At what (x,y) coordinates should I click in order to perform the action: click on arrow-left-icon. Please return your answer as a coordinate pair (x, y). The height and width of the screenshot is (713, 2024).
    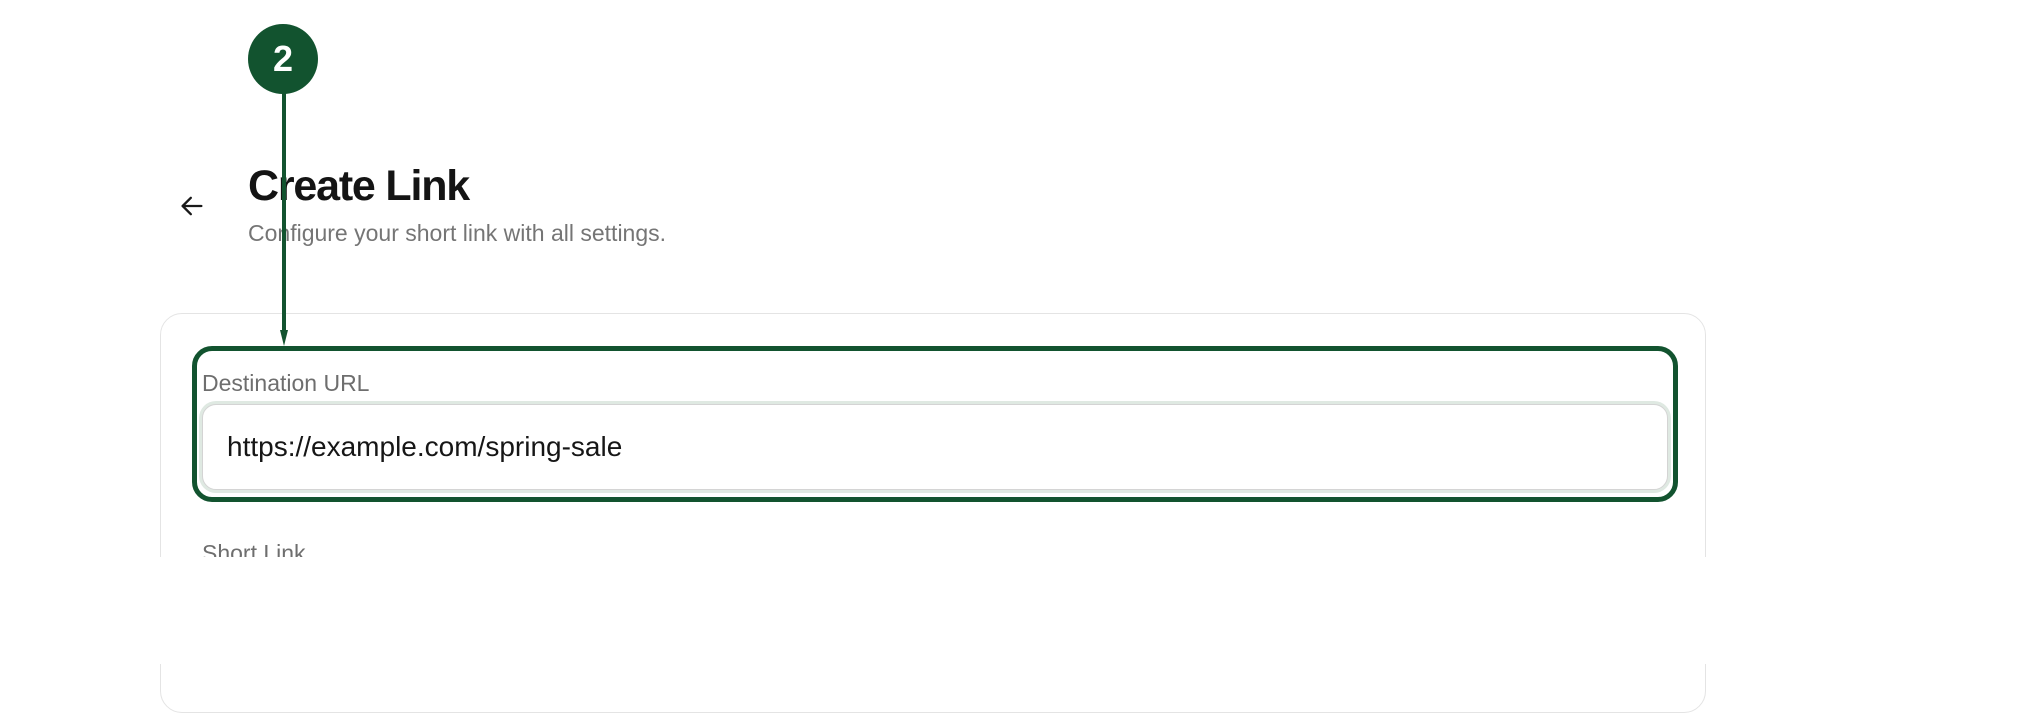
    Looking at the image, I should click on (192, 206).